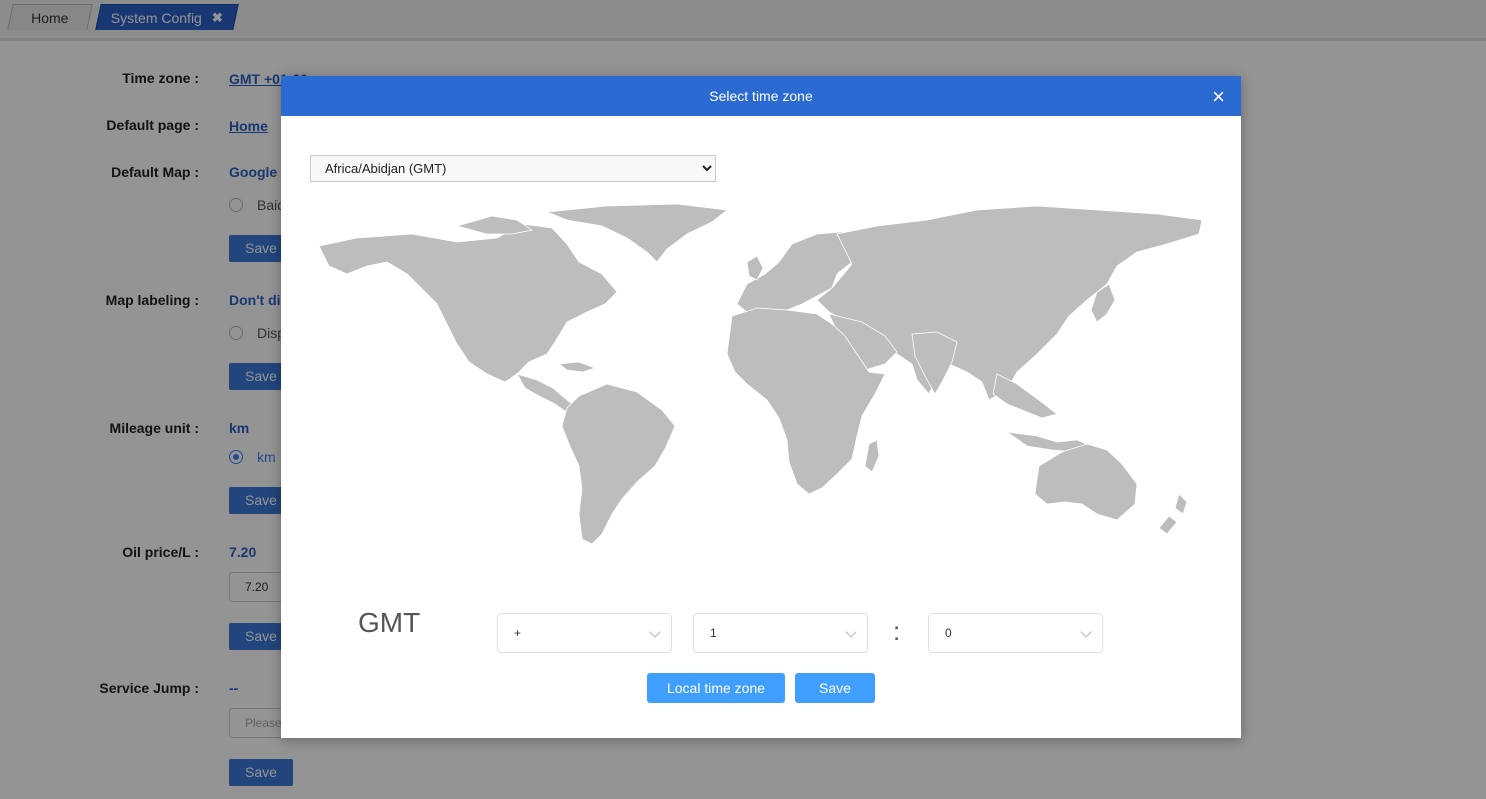 The image size is (1486, 799). I want to click on gmt-label: GMT, so click(389, 622).